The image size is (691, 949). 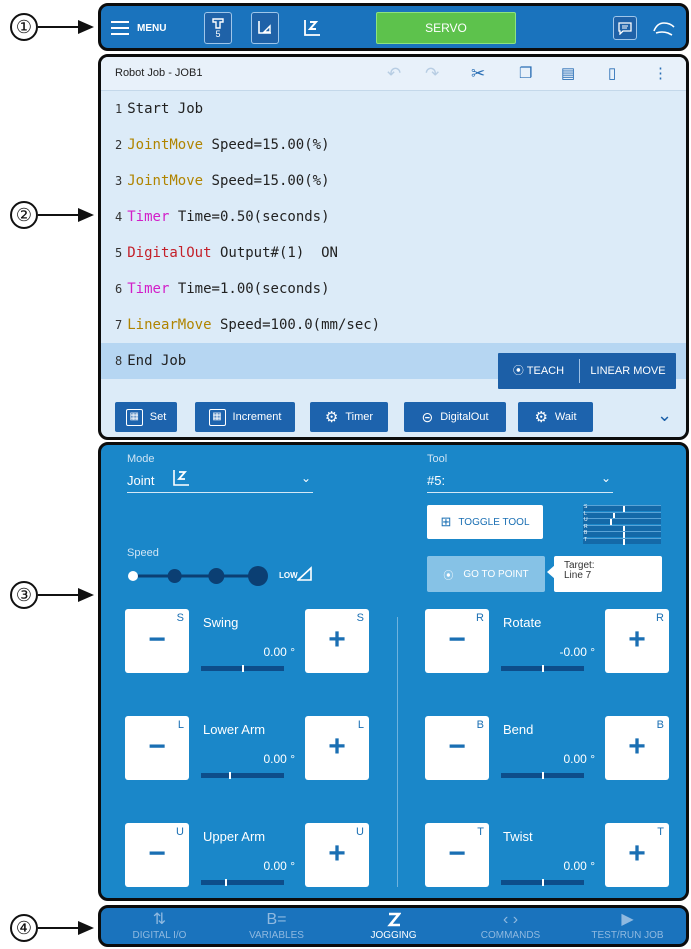 I want to click on mode-value: Joint, so click(x=140, y=480).